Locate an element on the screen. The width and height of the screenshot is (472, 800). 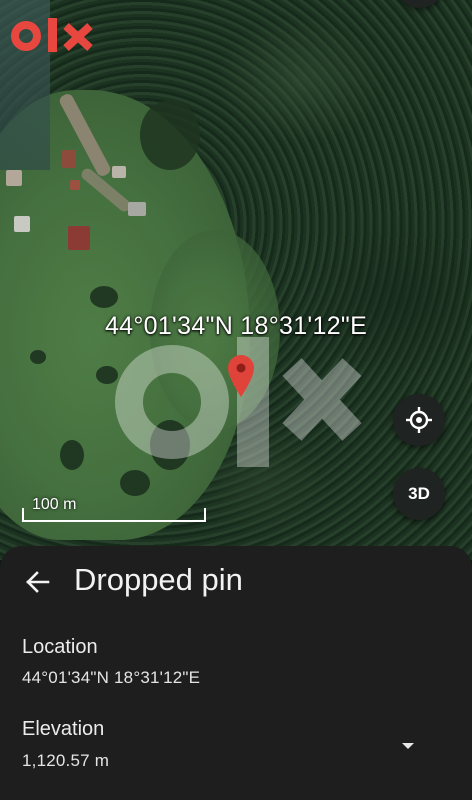
arrow-back-icon is located at coordinates (38, 582).